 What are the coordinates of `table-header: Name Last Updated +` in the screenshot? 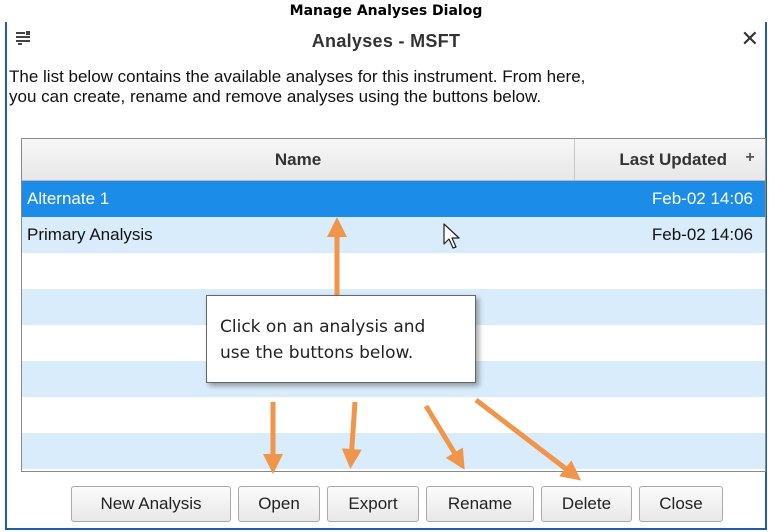 It's located at (393, 160).